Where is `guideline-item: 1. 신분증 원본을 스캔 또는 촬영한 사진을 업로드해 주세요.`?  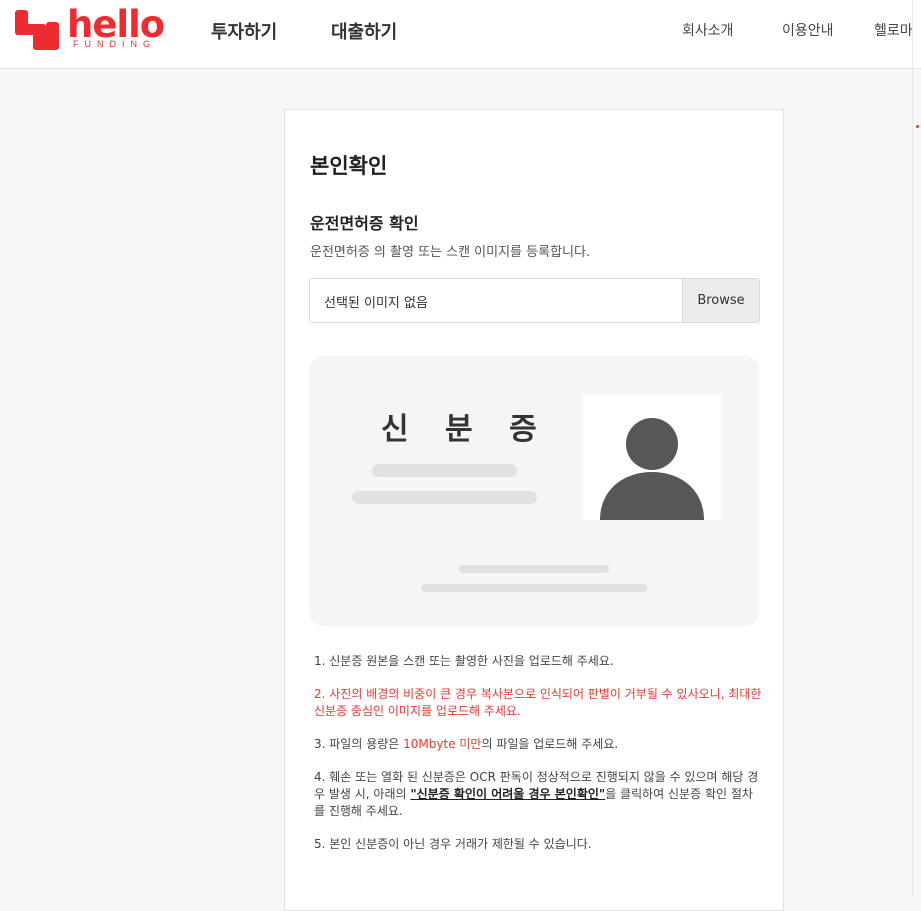
guideline-item: 1. 신분증 원본을 스캔 또는 촬영한 사진을 업로드해 주세요. is located at coordinates (464, 661).